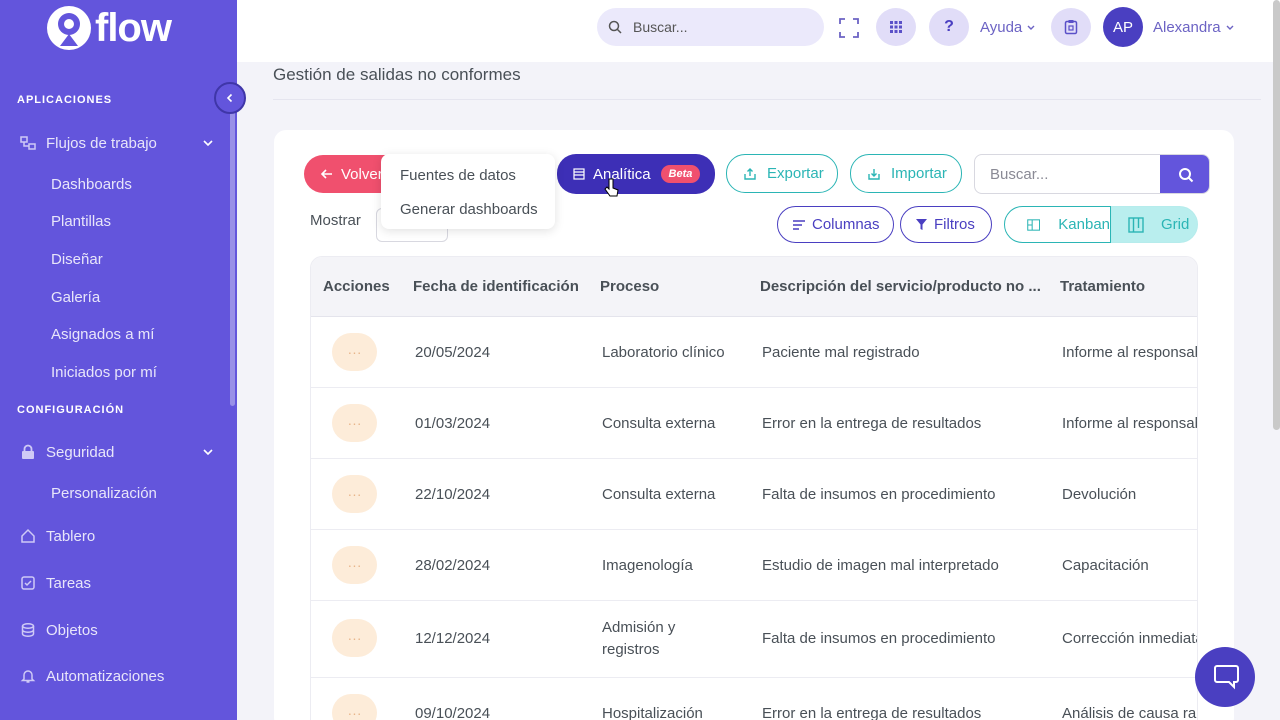 The width and height of the screenshot is (1280, 720). Describe the element at coordinates (469, 209) in the screenshot. I see `menu-item-generar-dashboards: Generar dashboards` at that location.